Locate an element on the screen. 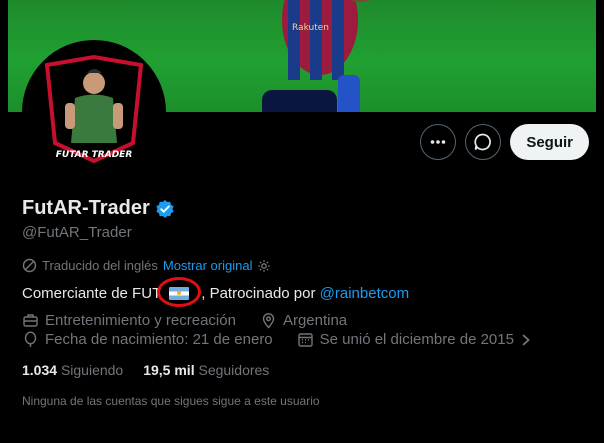  red-circle-annotation is located at coordinates (179, 292).